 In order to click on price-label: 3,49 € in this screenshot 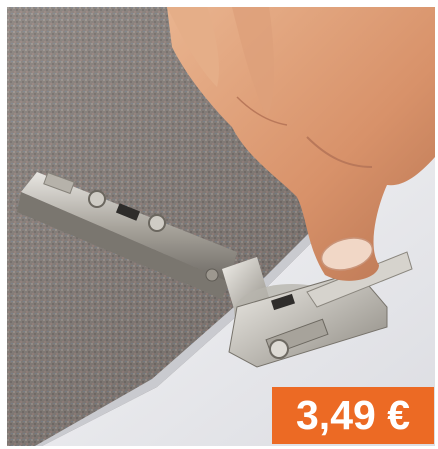, I will do `click(353, 415)`.